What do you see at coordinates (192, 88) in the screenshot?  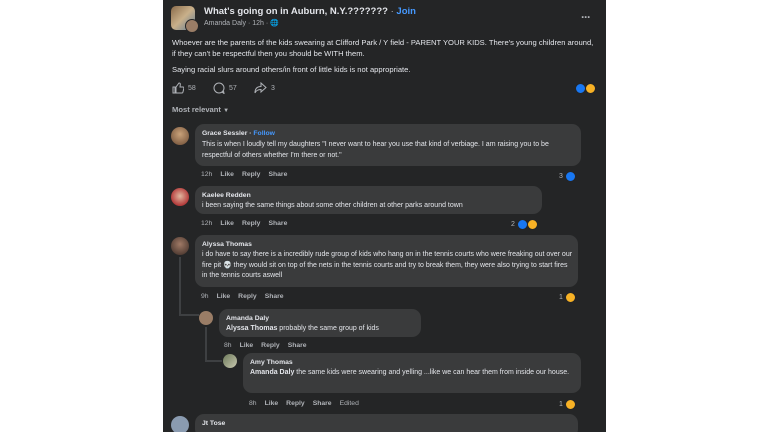 I see `like-count: 58` at bounding box center [192, 88].